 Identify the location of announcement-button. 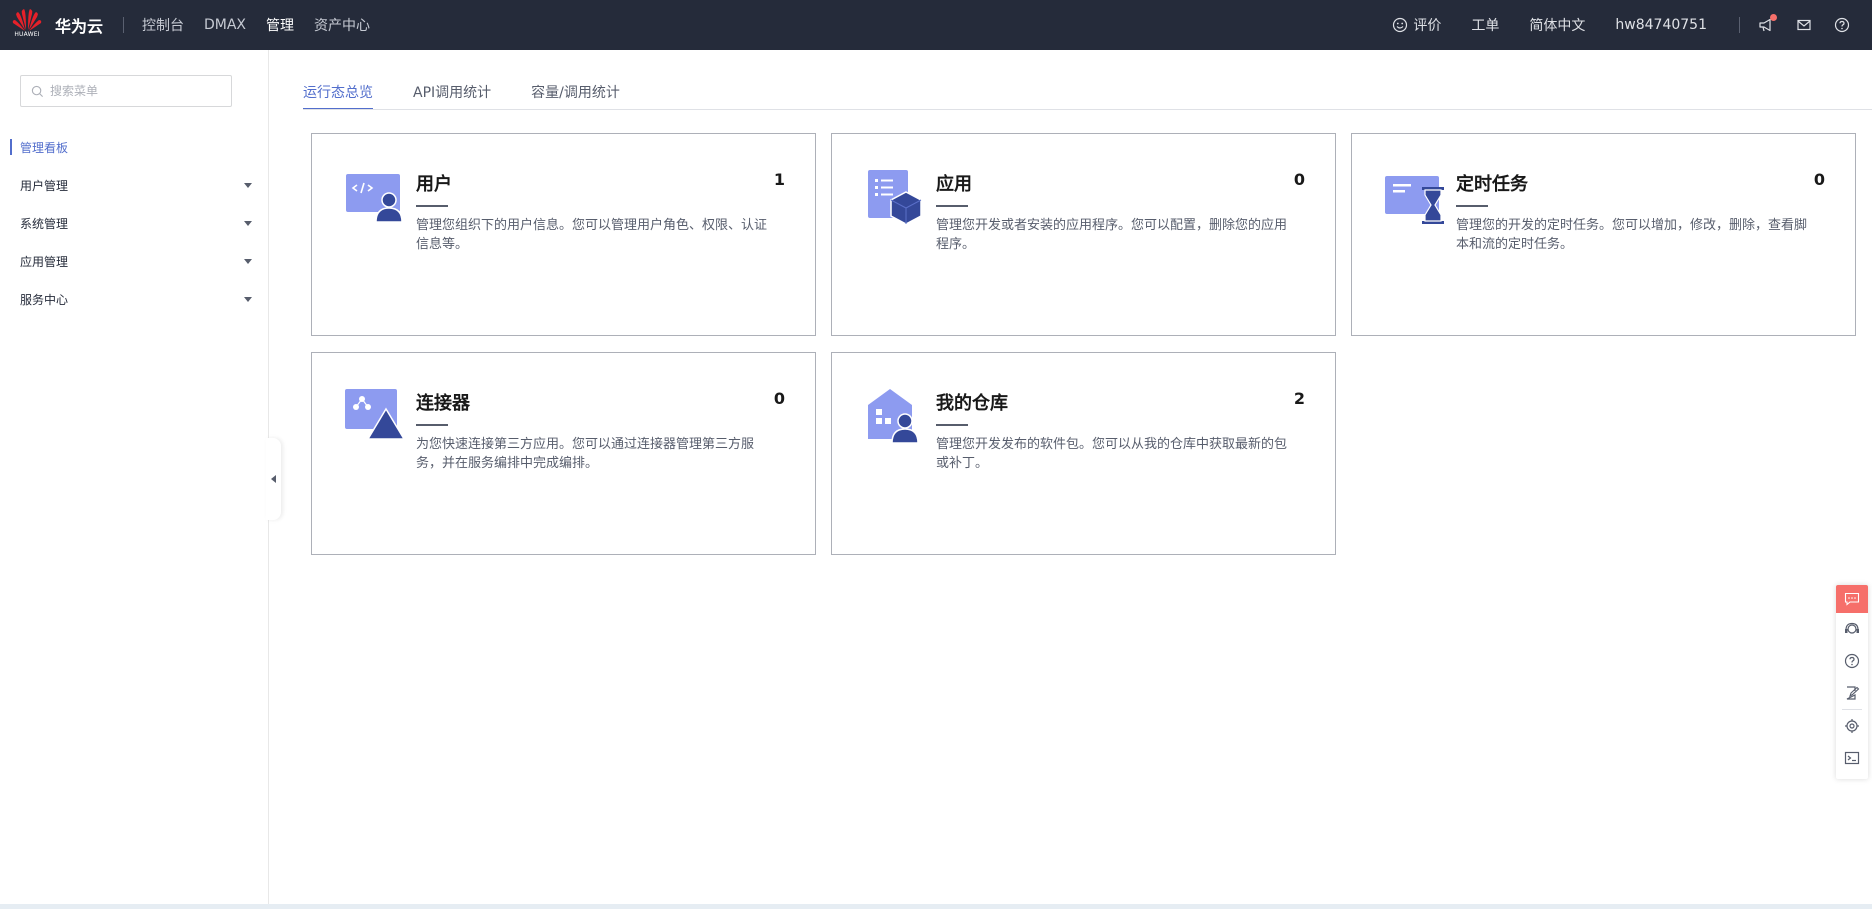
(1767, 23).